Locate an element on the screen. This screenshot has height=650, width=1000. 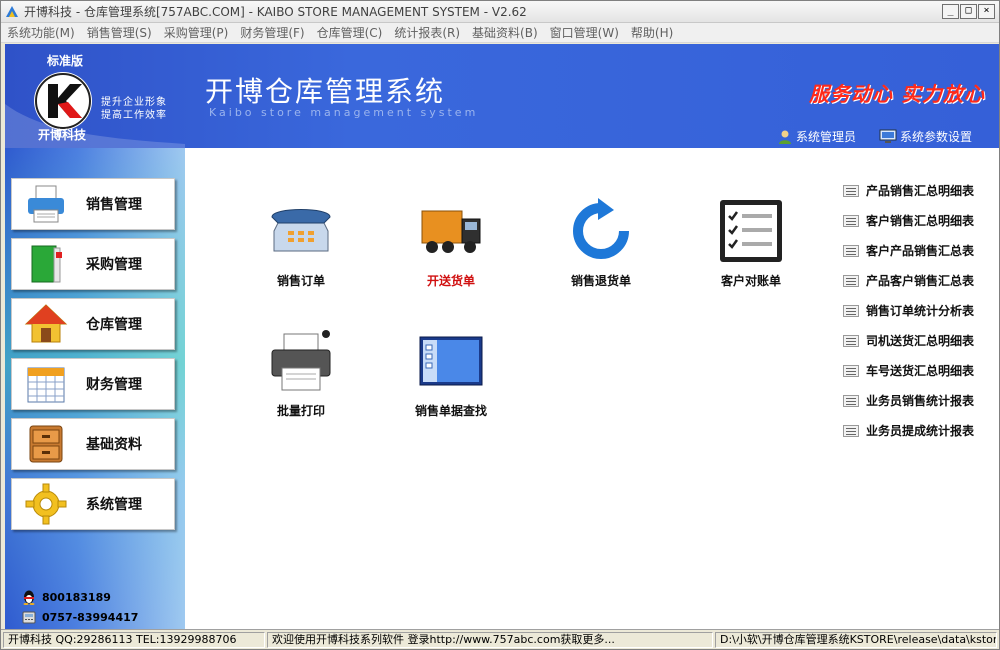
maximize-button: □ is located at coordinates (968, 11).